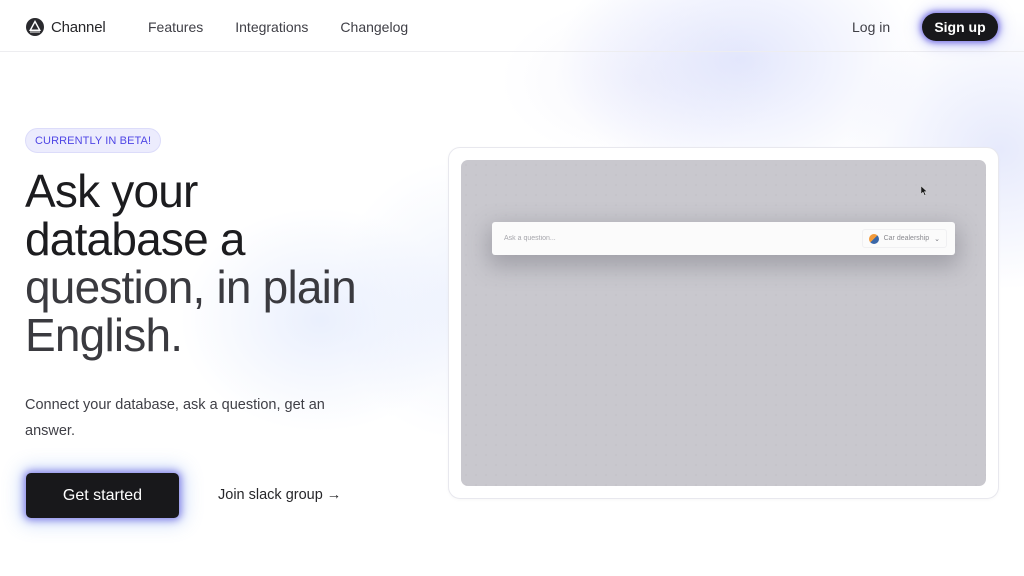 The width and height of the screenshot is (1024, 576). I want to click on nav-link-integrations: Integrations, so click(271, 27).